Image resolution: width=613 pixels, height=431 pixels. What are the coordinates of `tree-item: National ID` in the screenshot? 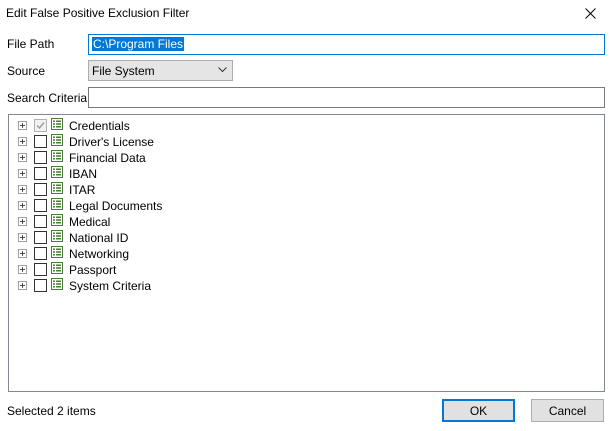 It's located at (306, 237).